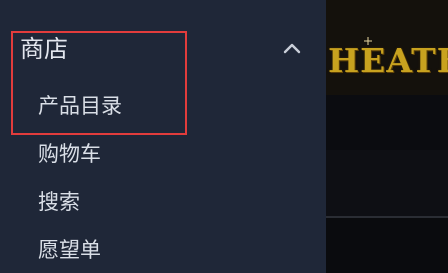 Image resolution: width=448 pixels, height=273 pixels. I want to click on game-logo: HEATE, so click(388, 60).